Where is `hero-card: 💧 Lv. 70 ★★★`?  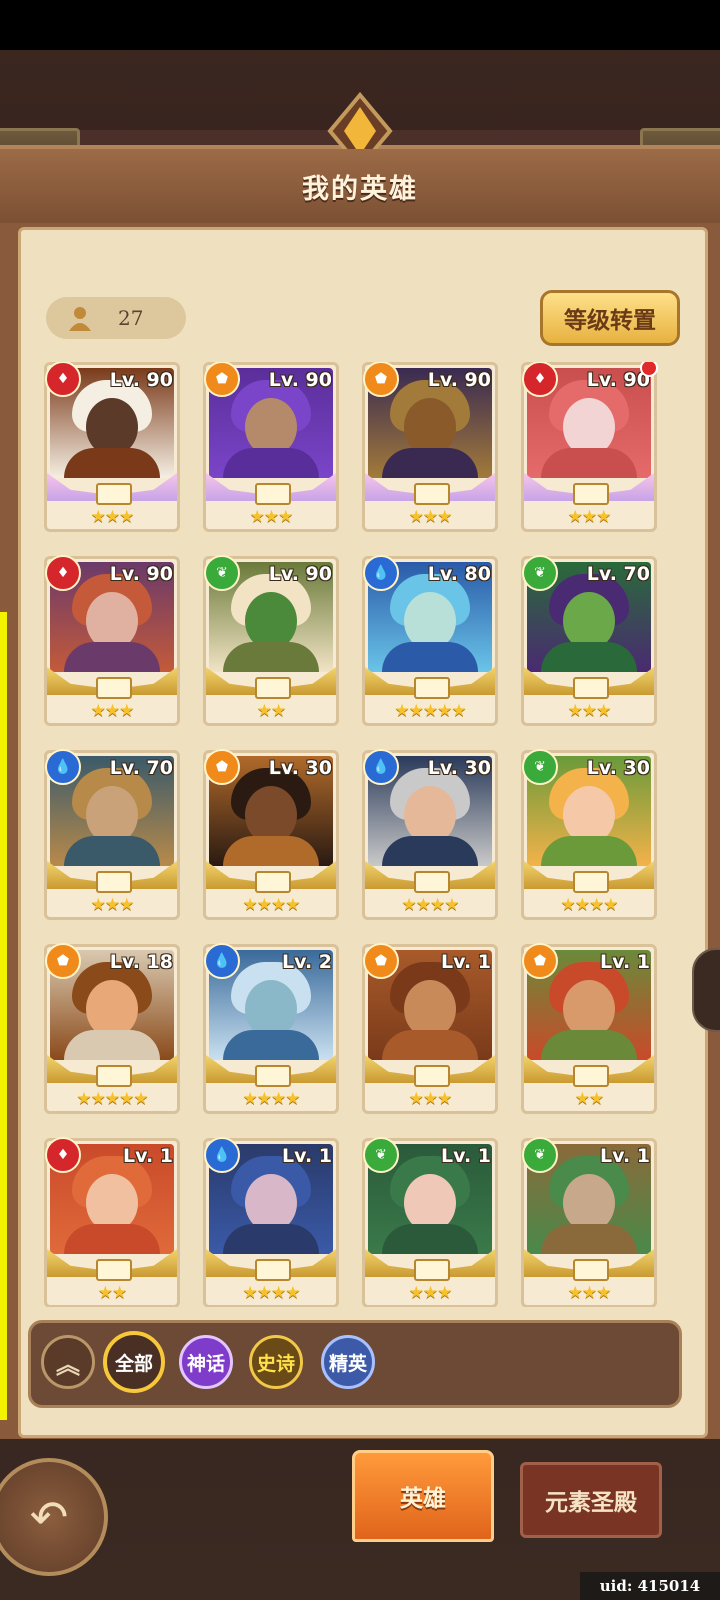 hero-card: 💧 Lv. 70 ★★★ is located at coordinates (112, 834).